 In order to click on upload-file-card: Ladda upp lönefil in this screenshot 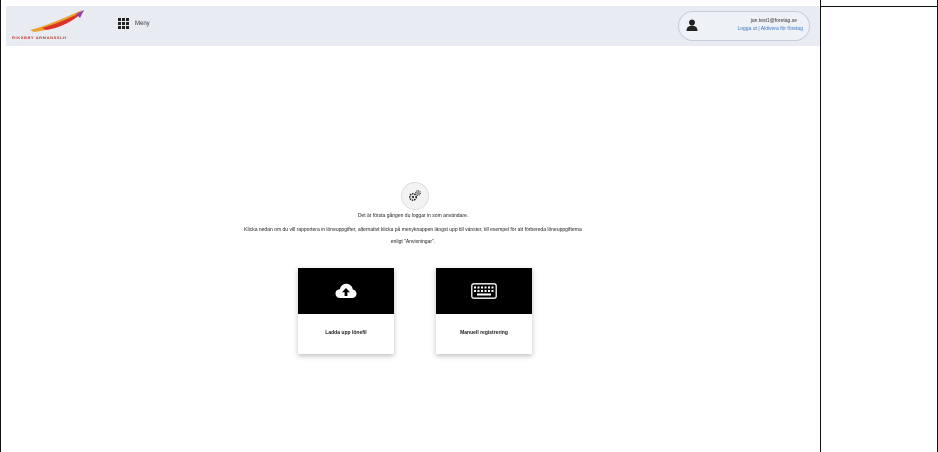, I will do `click(346, 311)`.